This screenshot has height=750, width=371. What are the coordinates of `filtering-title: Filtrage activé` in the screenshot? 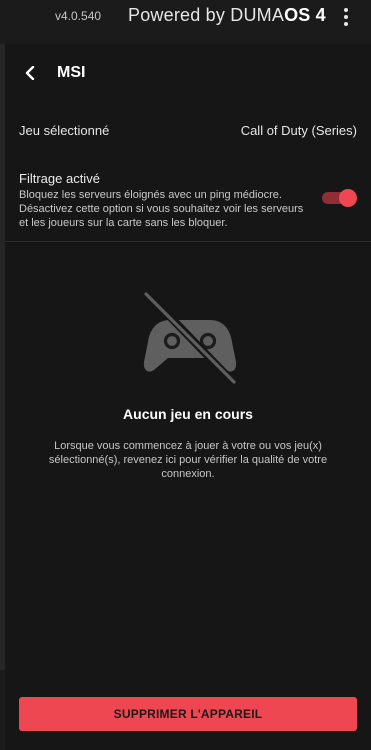 It's located at (59, 178).